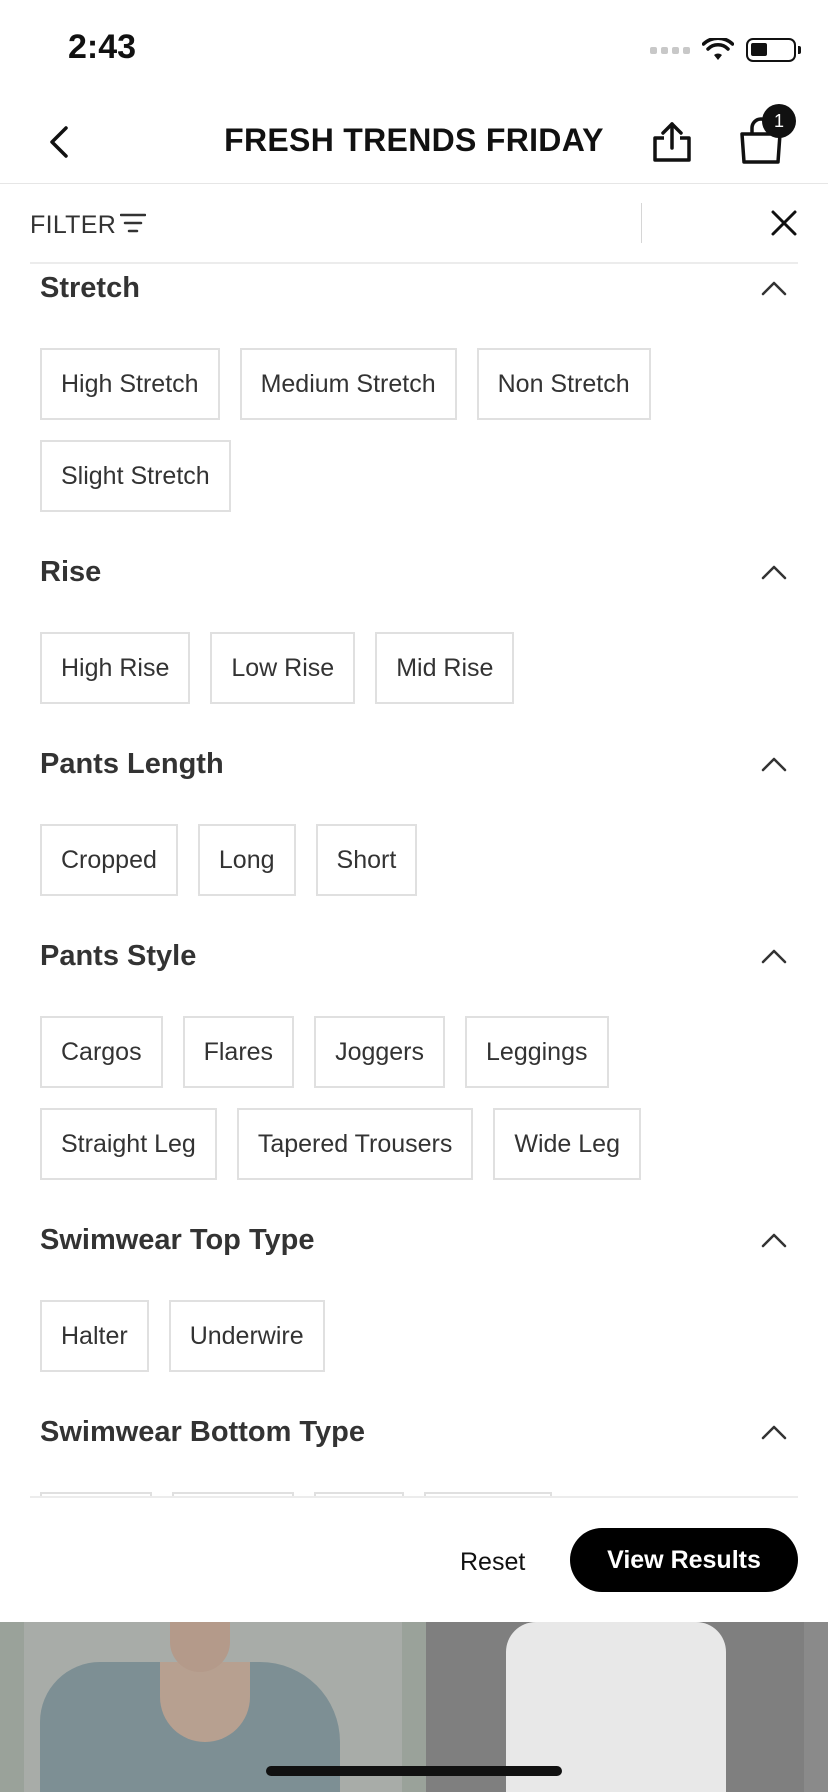  Describe the element at coordinates (73, 225) in the screenshot. I see `filter-label: FILTER` at that location.